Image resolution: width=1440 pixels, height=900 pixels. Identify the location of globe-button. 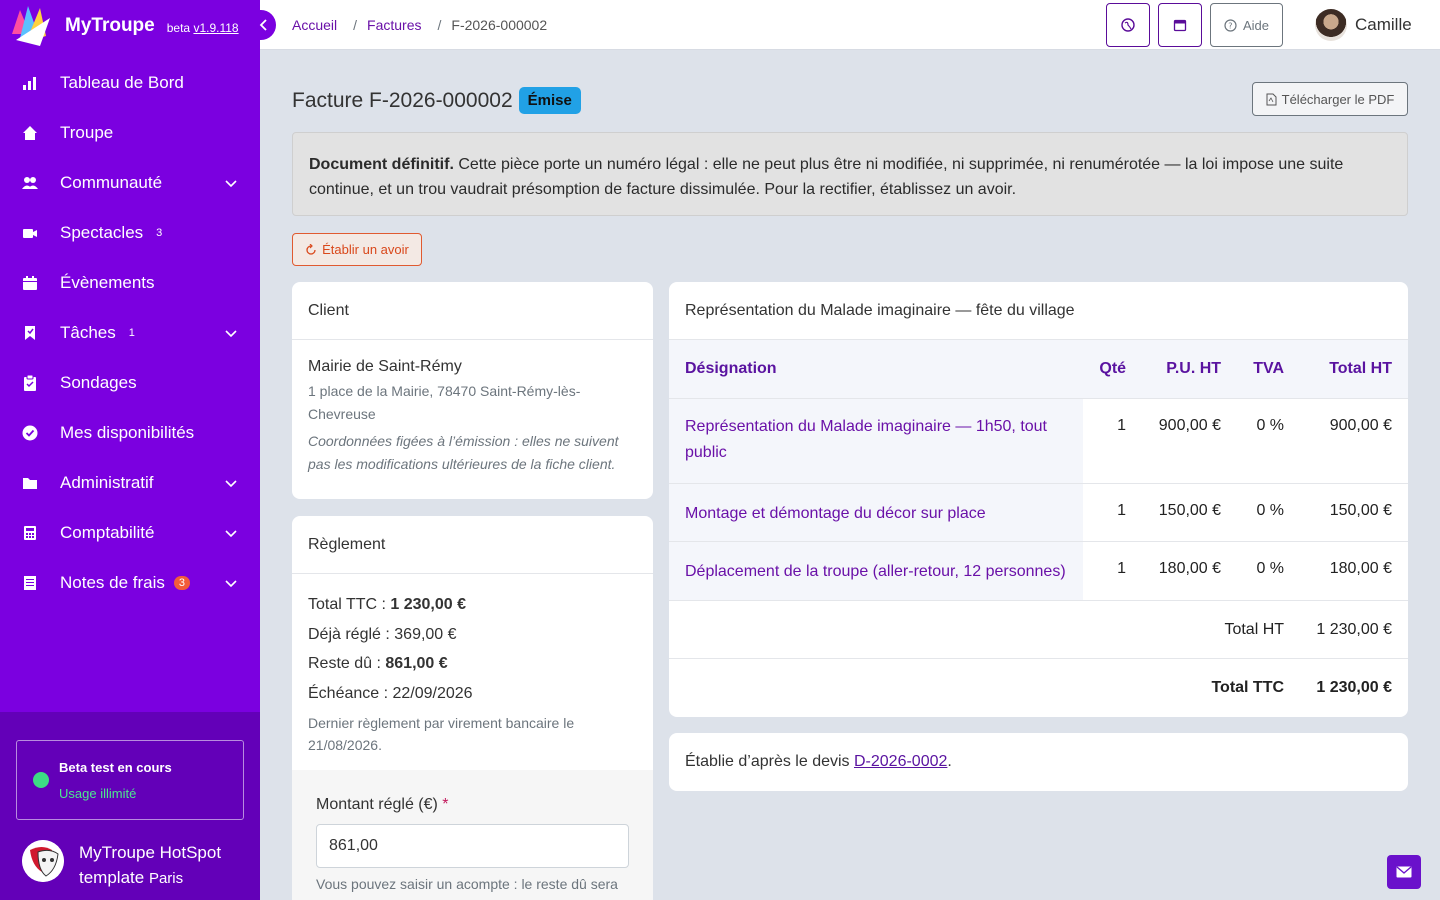
(1128, 25).